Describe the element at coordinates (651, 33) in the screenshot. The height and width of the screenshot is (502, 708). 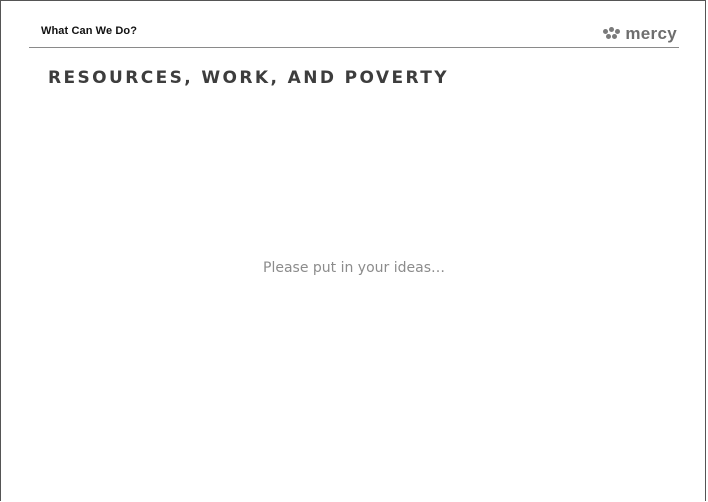
I see `logo-text: mercy` at that location.